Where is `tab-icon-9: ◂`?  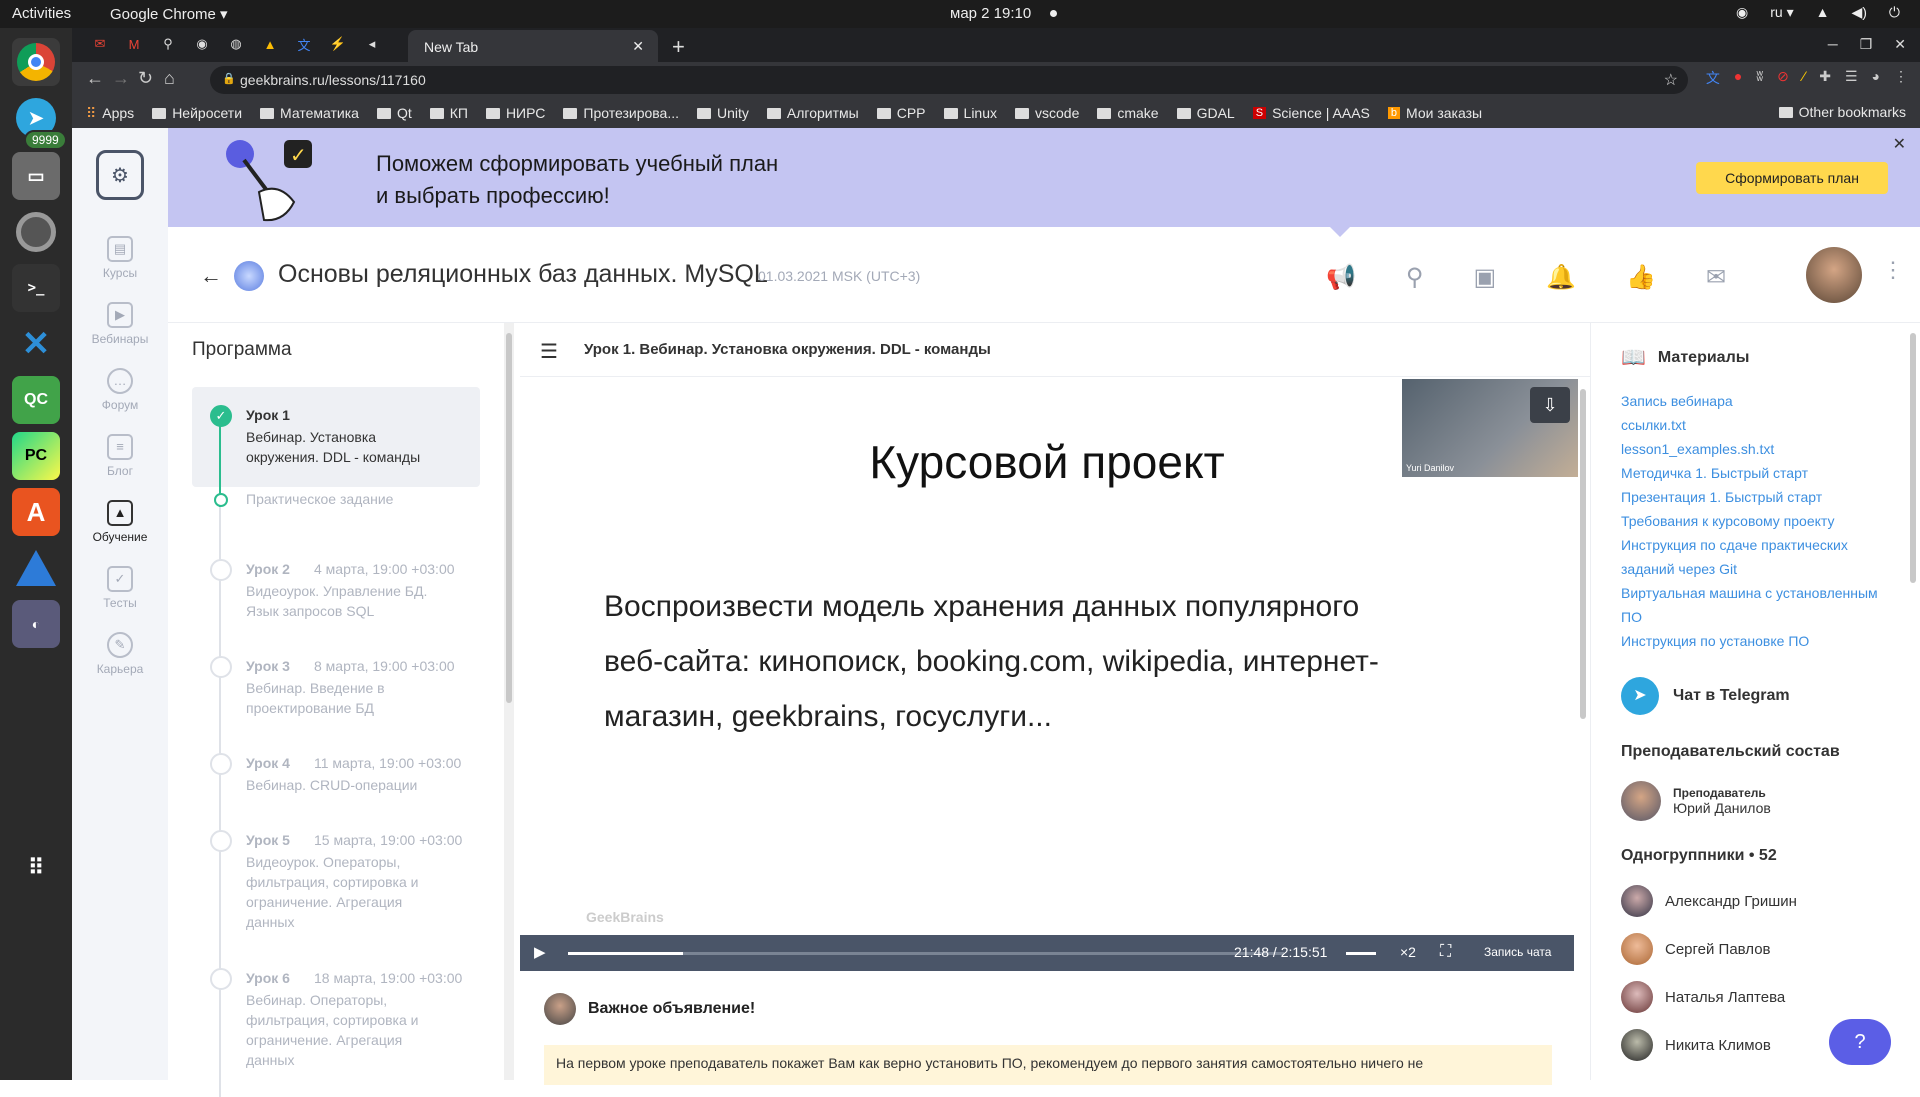
tab-icon-9: ◂ is located at coordinates (372, 44).